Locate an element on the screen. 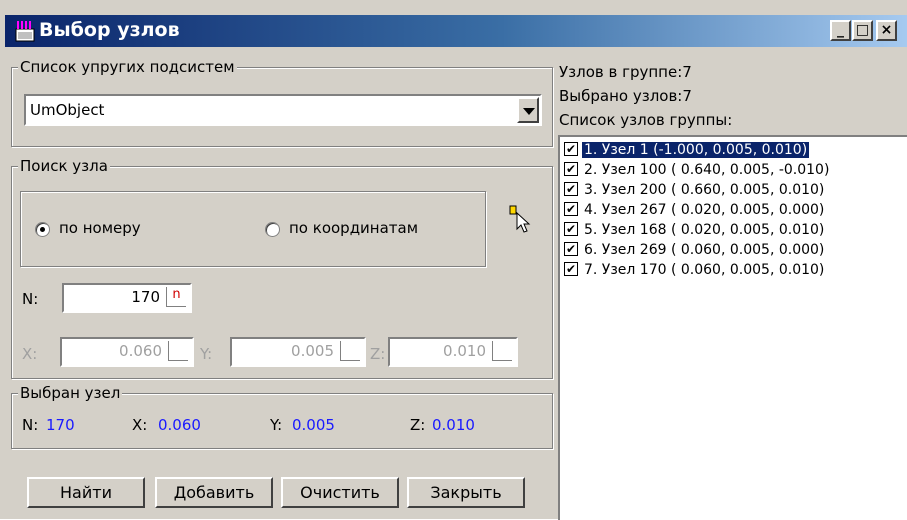 Image resolution: width=907 pixels, height=520 pixels. pick-node-cursor-icon is located at coordinates (520, 219).